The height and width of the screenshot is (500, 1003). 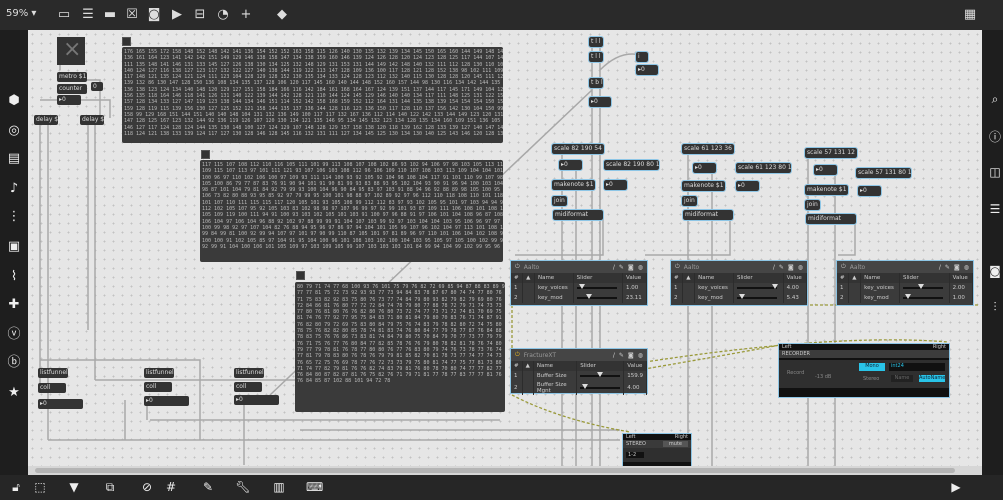 I want to click on paint-bucket-icon: ◆, so click(x=282, y=15).